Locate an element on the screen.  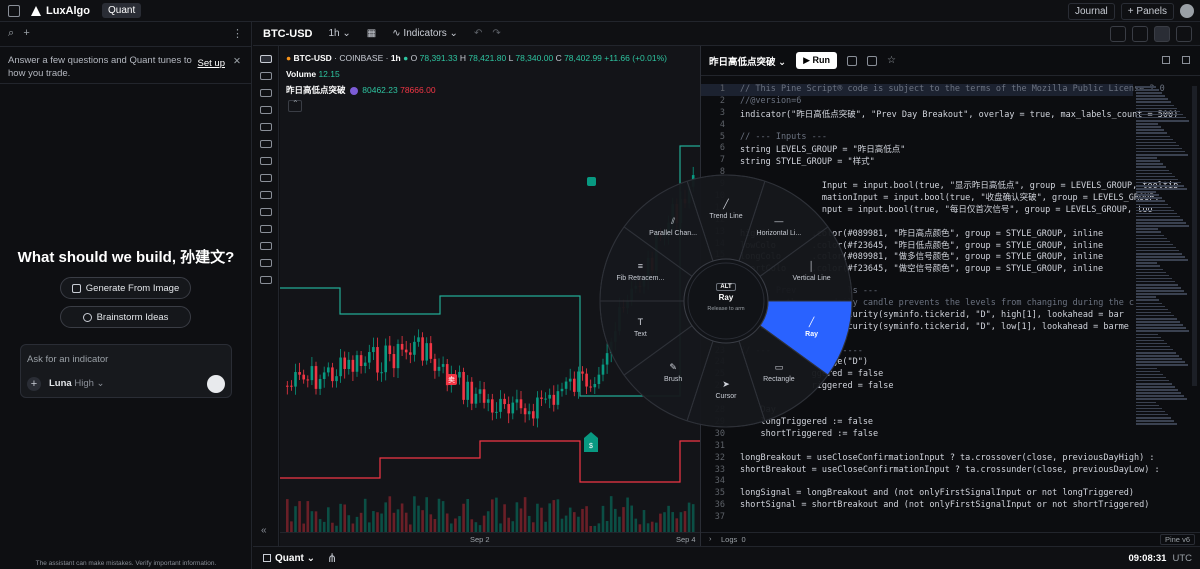
indicators-button: ∿ Indicators ⌄ is located at coordinates (425, 33).